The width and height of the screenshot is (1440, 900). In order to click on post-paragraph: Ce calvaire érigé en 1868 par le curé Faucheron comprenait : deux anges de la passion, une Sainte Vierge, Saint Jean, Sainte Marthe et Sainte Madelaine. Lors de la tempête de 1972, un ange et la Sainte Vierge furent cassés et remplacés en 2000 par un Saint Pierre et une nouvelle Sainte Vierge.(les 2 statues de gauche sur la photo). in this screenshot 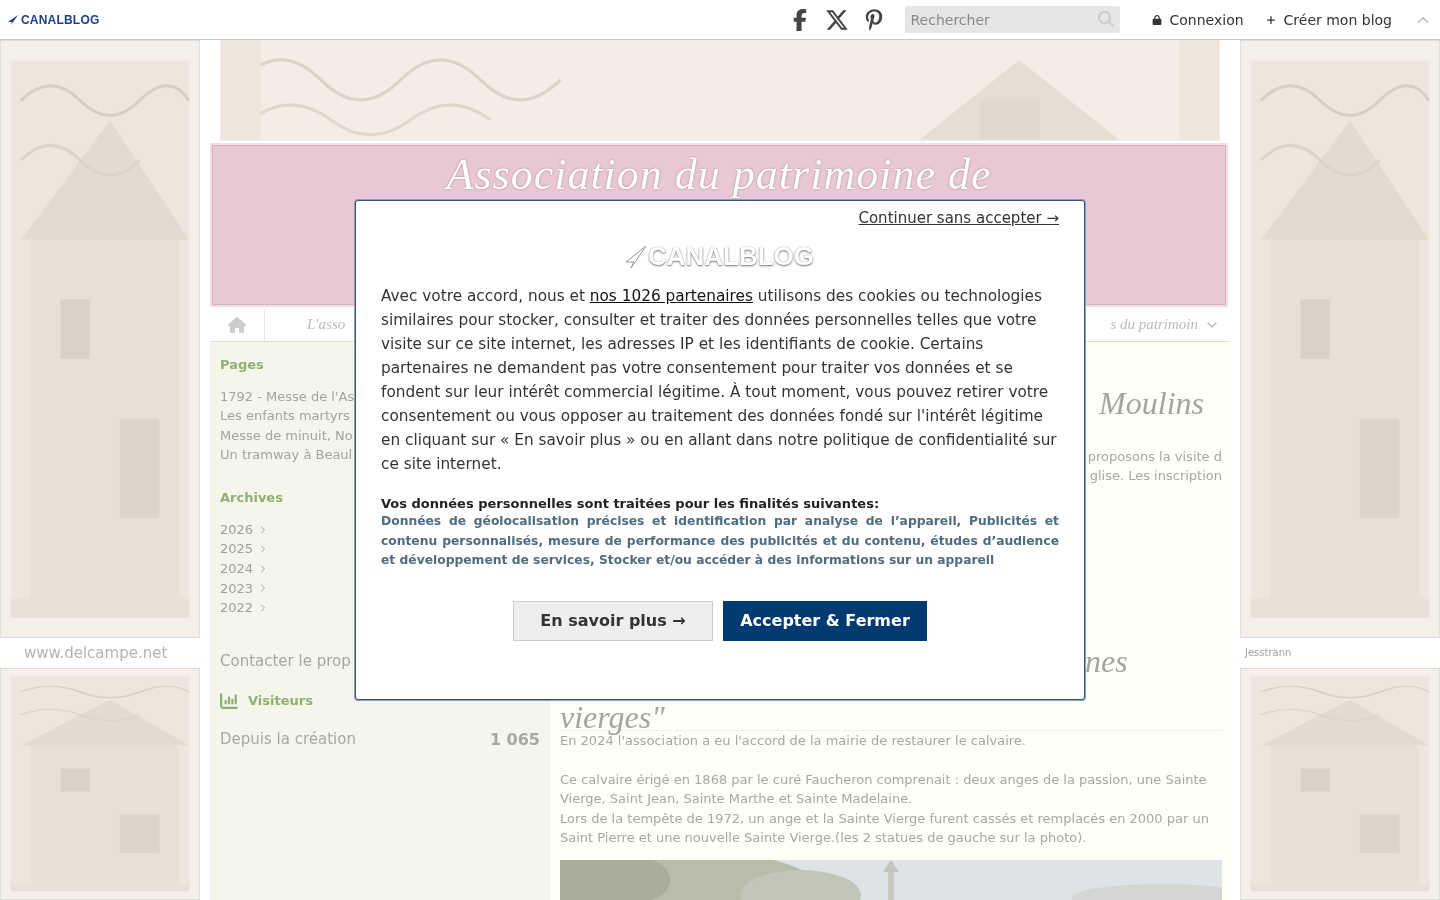, I will do `click(885, 808)`.